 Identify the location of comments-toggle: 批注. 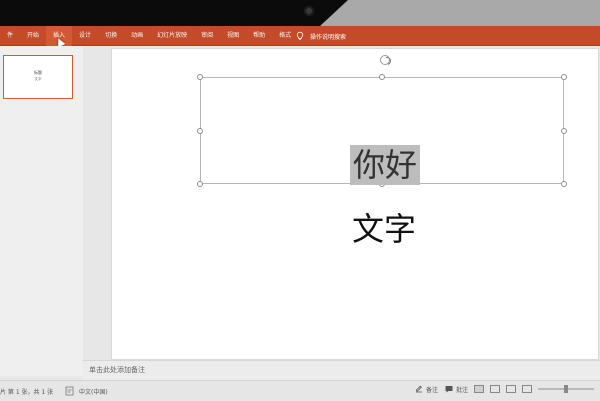
(456, 389).